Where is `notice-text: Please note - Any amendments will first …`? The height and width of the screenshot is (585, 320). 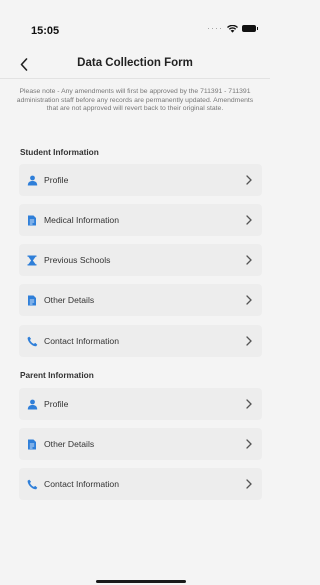
notice-text: Please note - Any amendments will first … is located at coordinates (135, 100).